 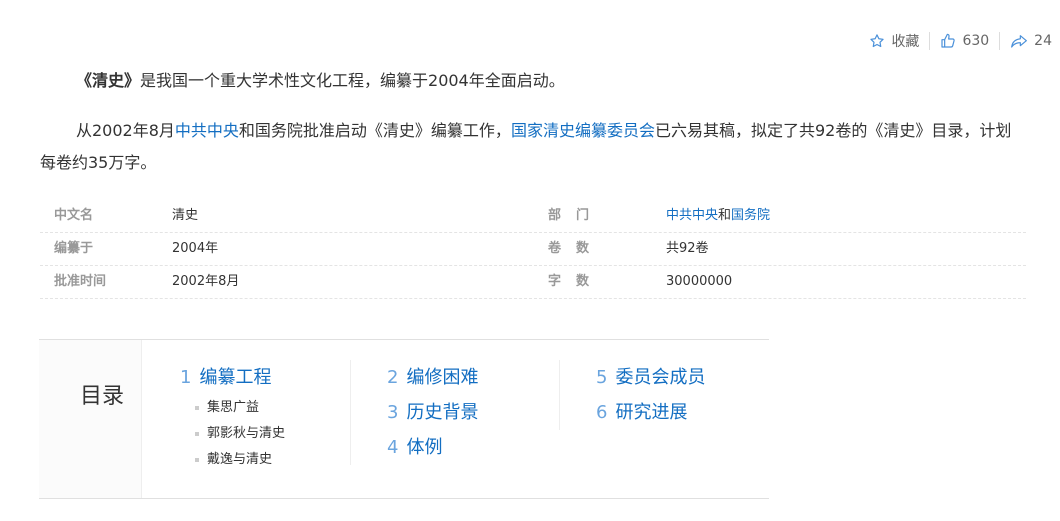 I want to click on paragraph-text: 从2002年8月, so click(x=125, y=130).